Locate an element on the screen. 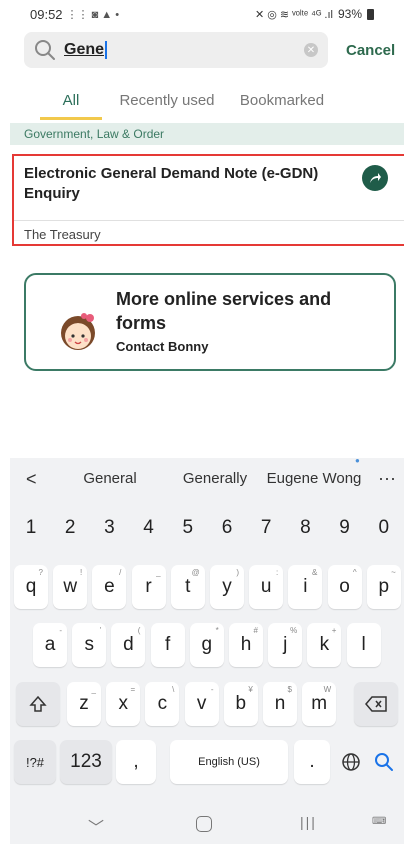 The width and height of the screenshot is (404, 844). letter-key-j: j% is located at coordinates (285, 645).